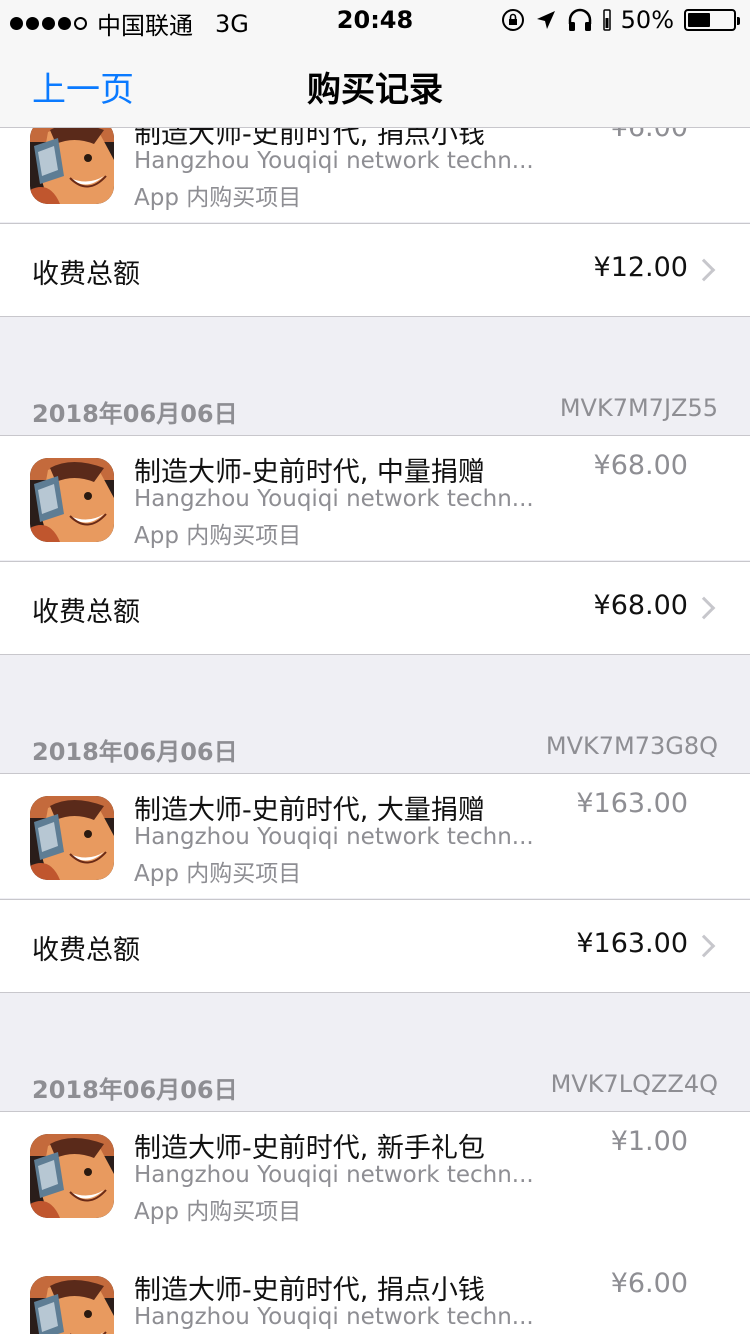 This screenshot has height=1334, width=750. What do you see at coordinates (375, 749) in the screenshot?
I see `section-header: 2018年06月06日 MVK7M73G8Q` at bounding box center [375, 749].